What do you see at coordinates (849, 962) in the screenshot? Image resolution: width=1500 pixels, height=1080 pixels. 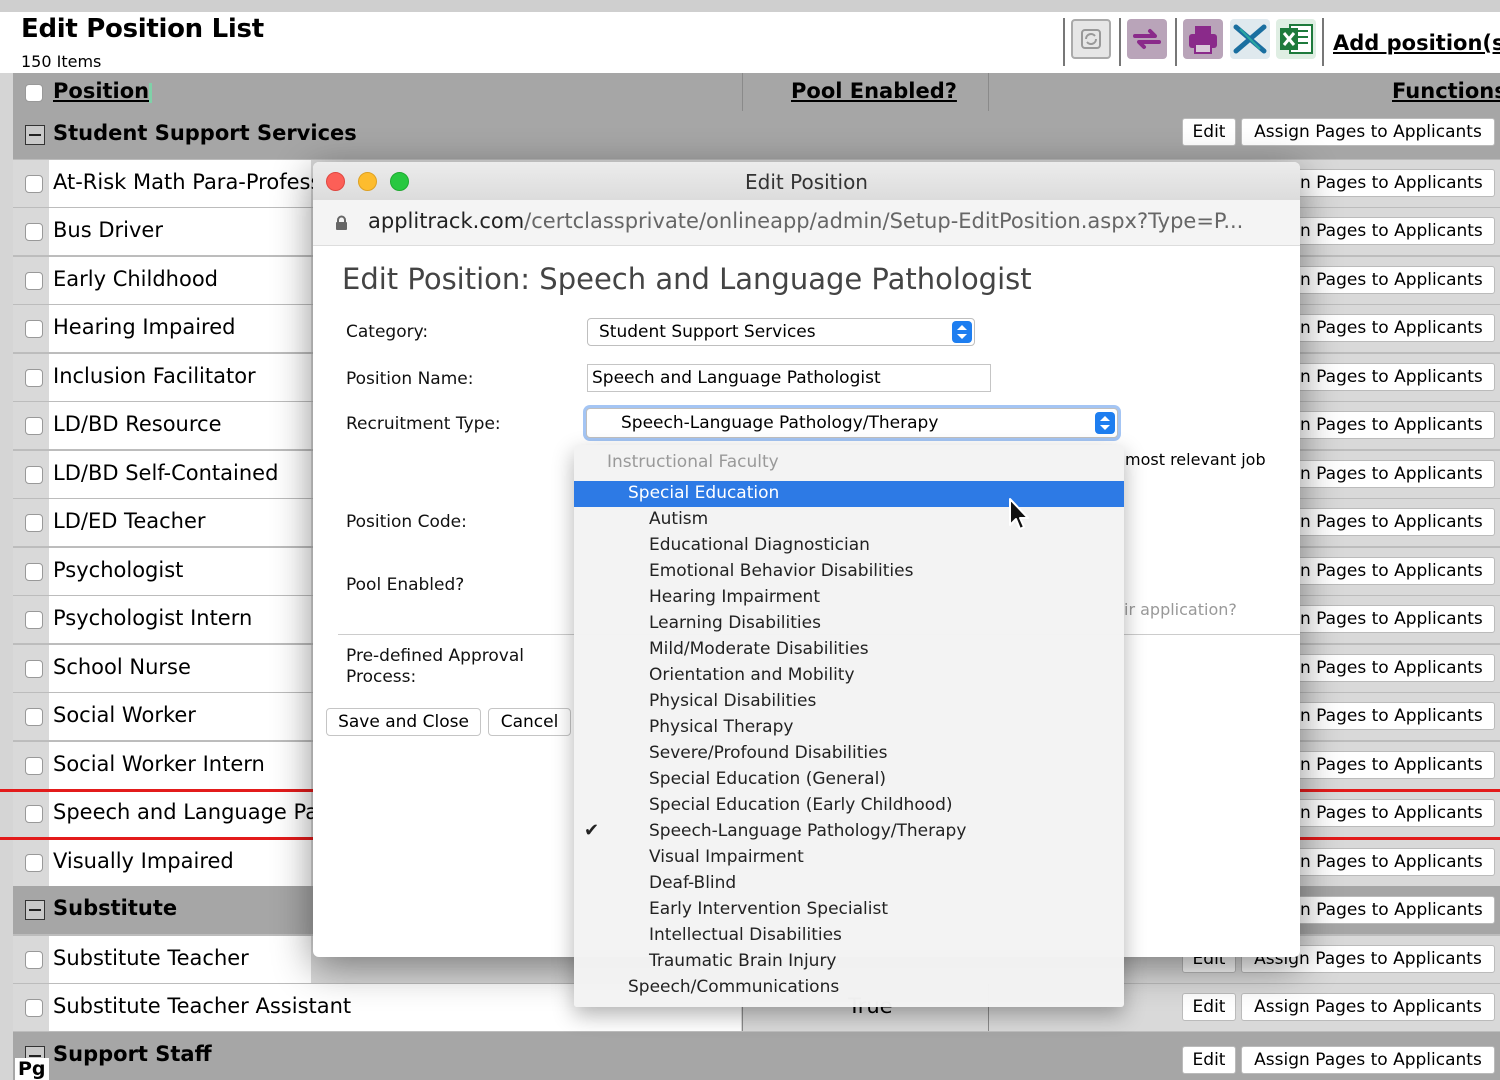 I see `dropdown-option: Traumatic Brain Injury` at bounding box center [849, 962].